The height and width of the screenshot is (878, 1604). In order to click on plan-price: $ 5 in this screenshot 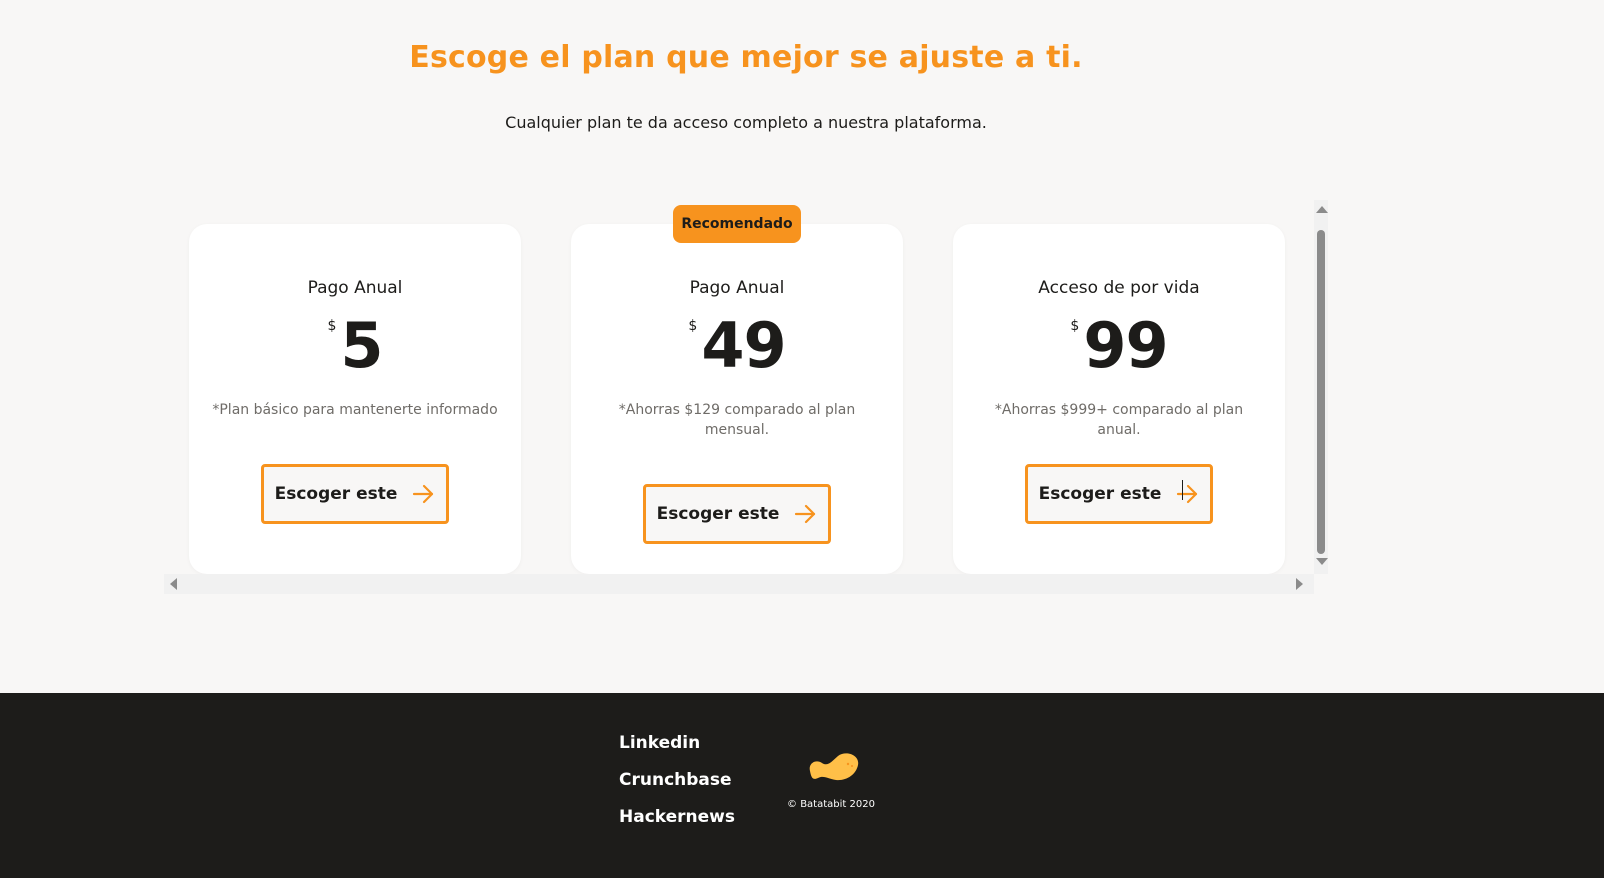, I will do `click(355, 346)`.